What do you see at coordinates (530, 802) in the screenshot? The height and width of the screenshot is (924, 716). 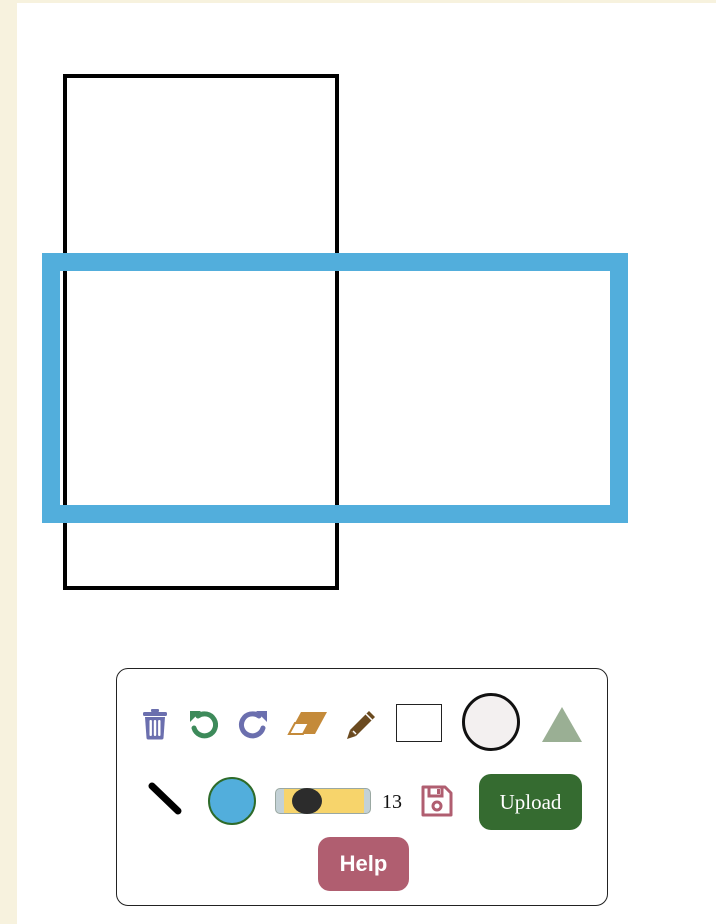 I see `upload-button: Upload` at bounding box center [530, 802].